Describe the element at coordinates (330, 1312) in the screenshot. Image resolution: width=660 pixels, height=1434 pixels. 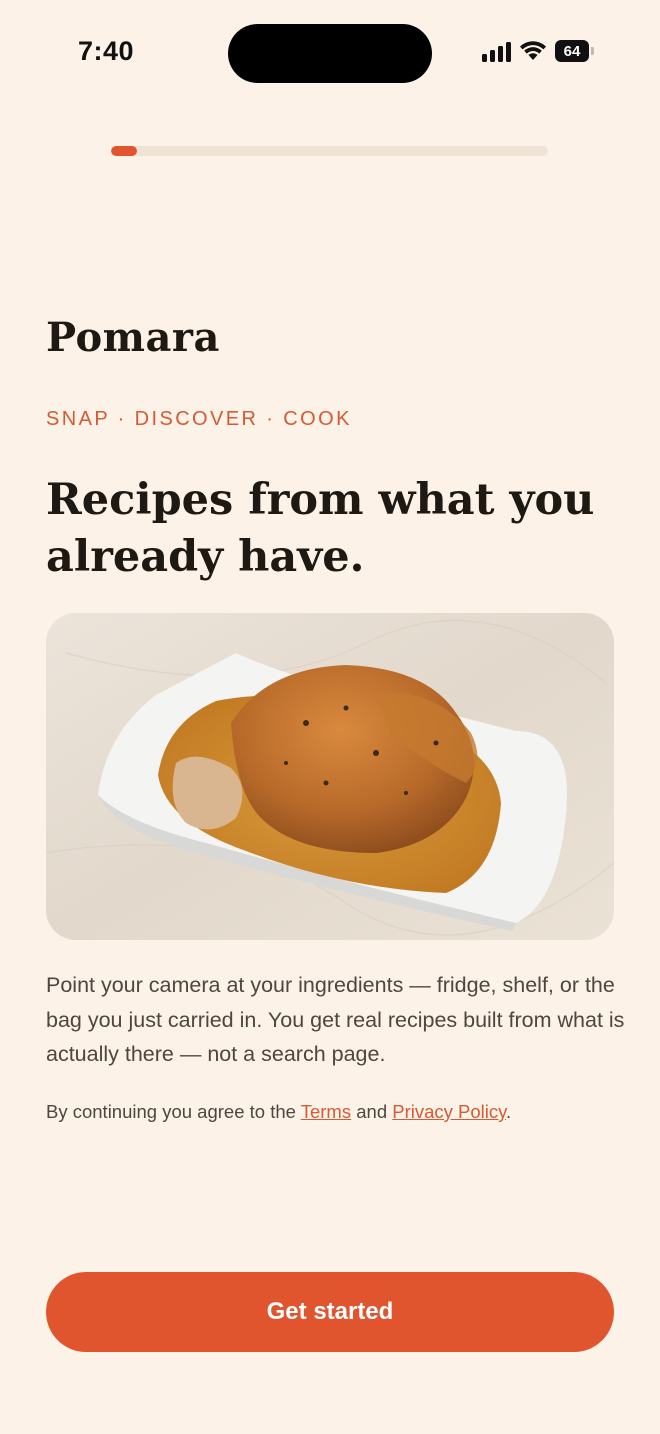
I see `get-started-button: Get started` at that location.